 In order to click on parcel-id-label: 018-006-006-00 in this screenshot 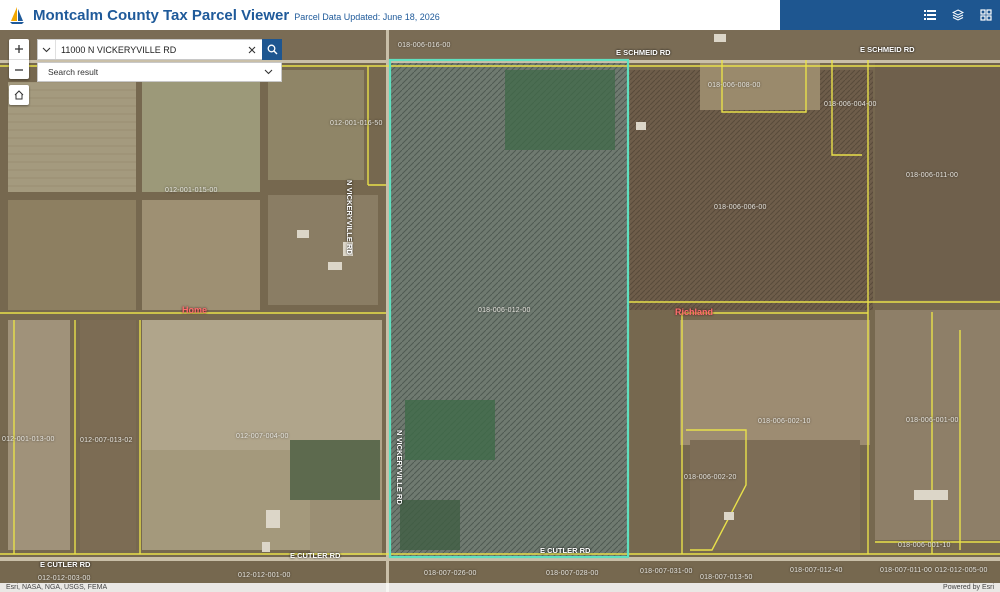, I will do `click(740, 207)`.